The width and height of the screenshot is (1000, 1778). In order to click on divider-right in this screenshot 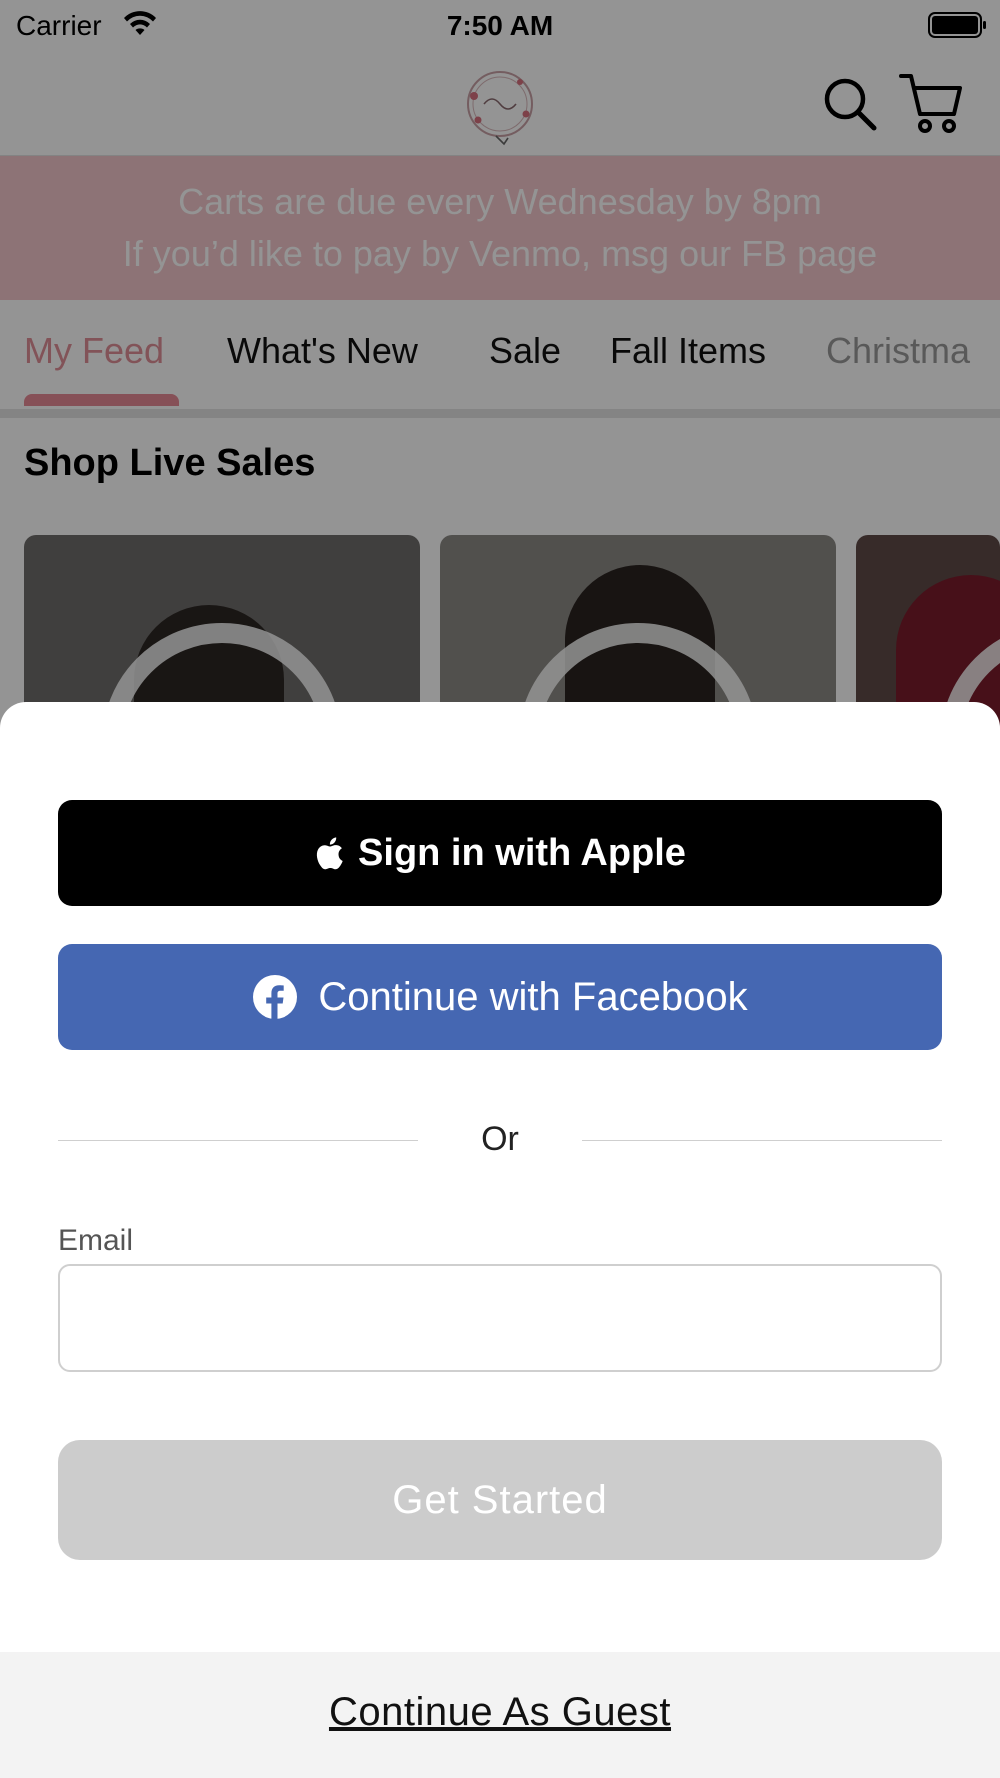, I will do `click(762, 1140)`.